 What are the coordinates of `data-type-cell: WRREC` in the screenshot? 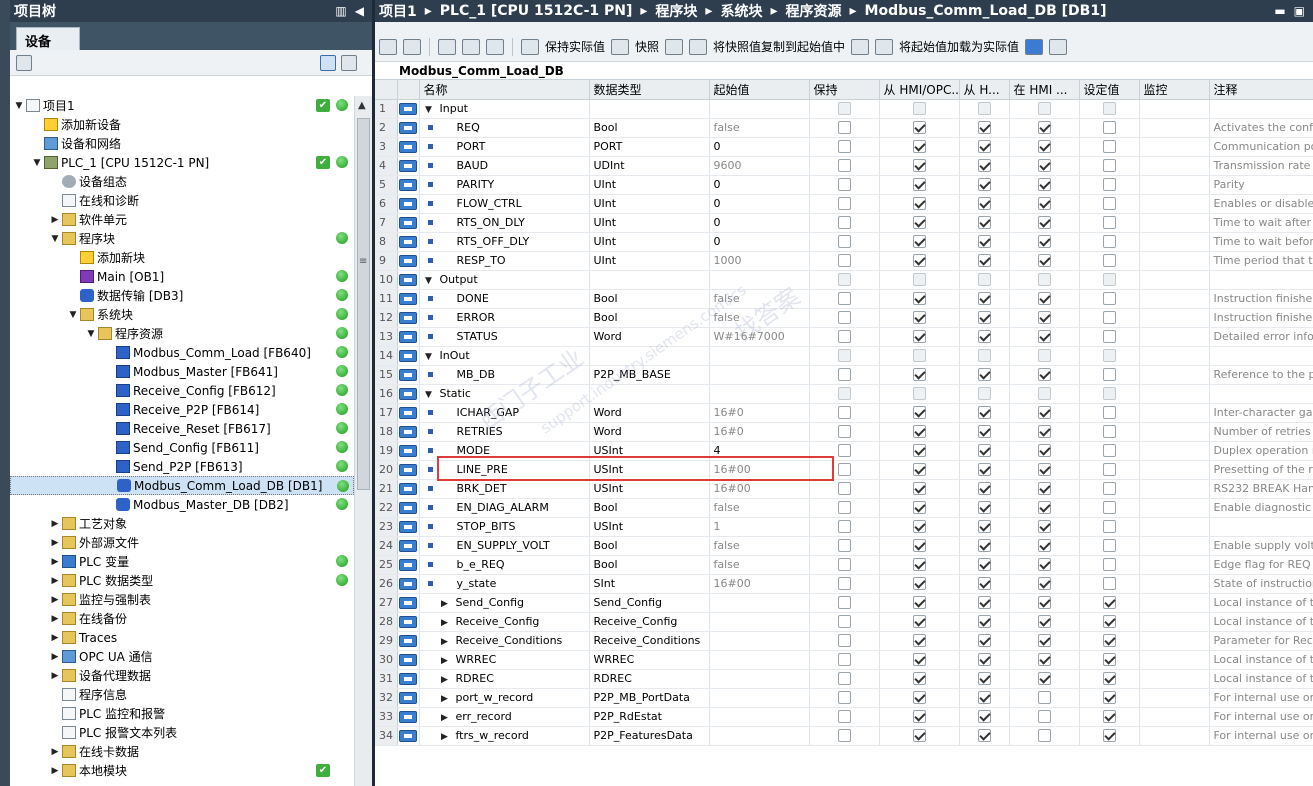 It's located at (649, 660).